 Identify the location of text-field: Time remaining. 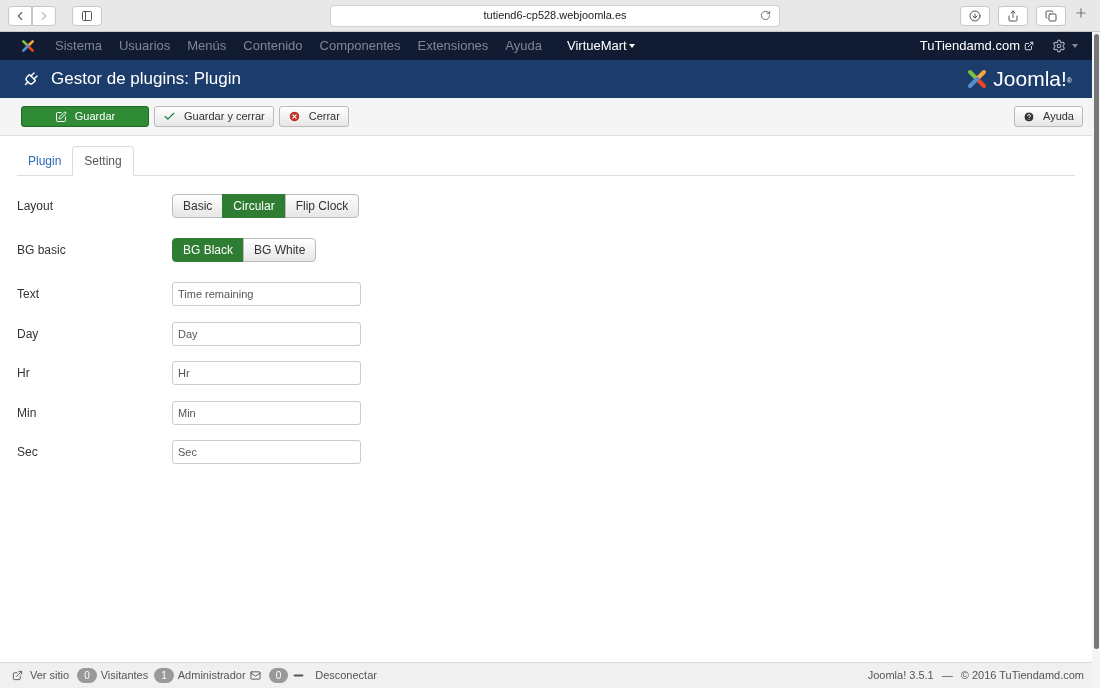
(266, 294).